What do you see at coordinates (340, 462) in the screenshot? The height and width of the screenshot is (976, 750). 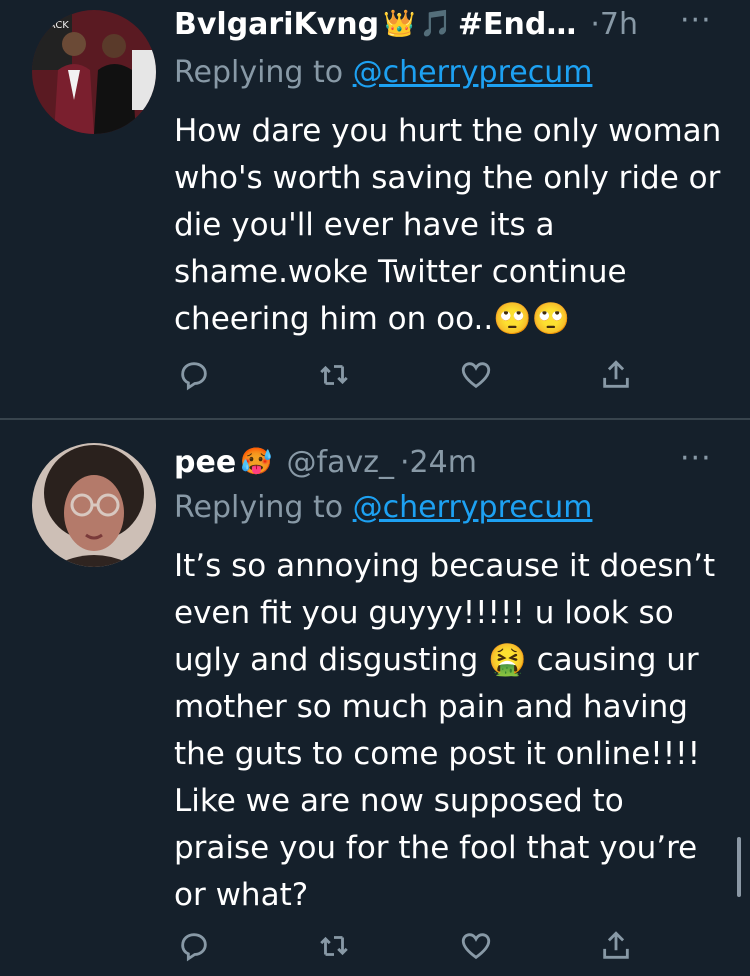 I see `user-handle: @favz_` at bounding box center [340, 462].